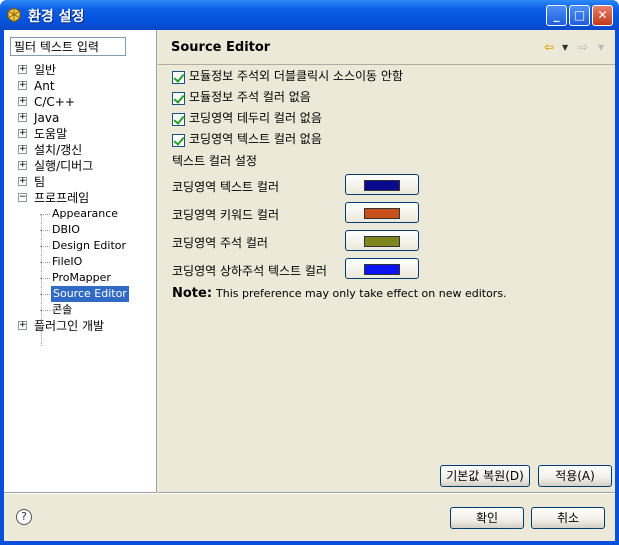  What do you see at coordinates (62, 309) in the screenshot?
I see `tree-item-label: 콘솔` at bounding box center [62, 309].